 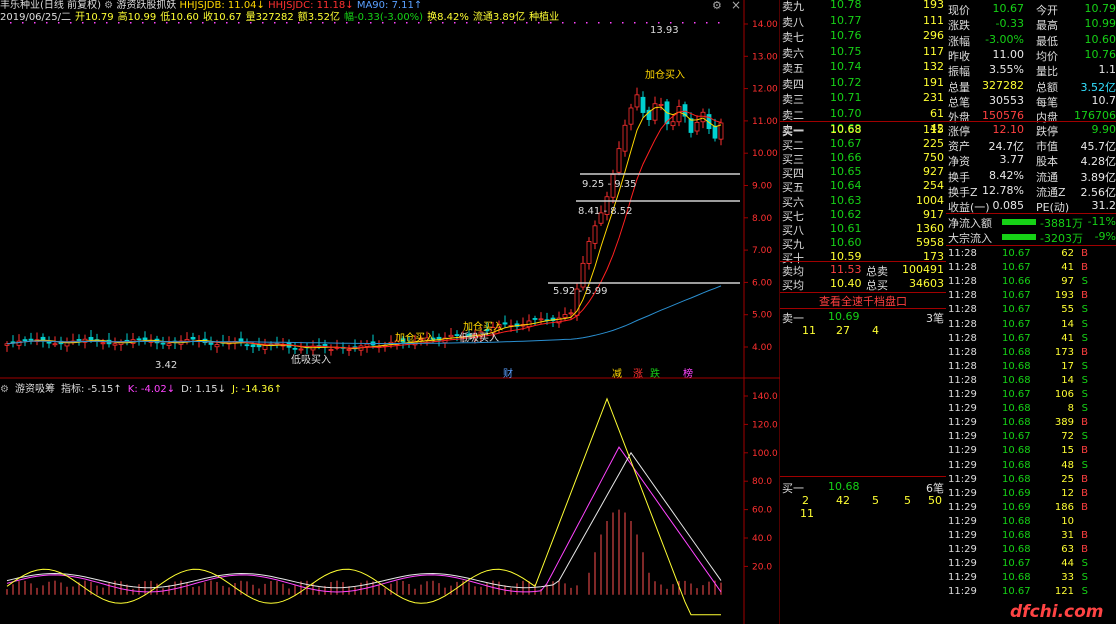 I want to click on orderbook-row: 卖七 10.76 296, so click(x=863, y=36).